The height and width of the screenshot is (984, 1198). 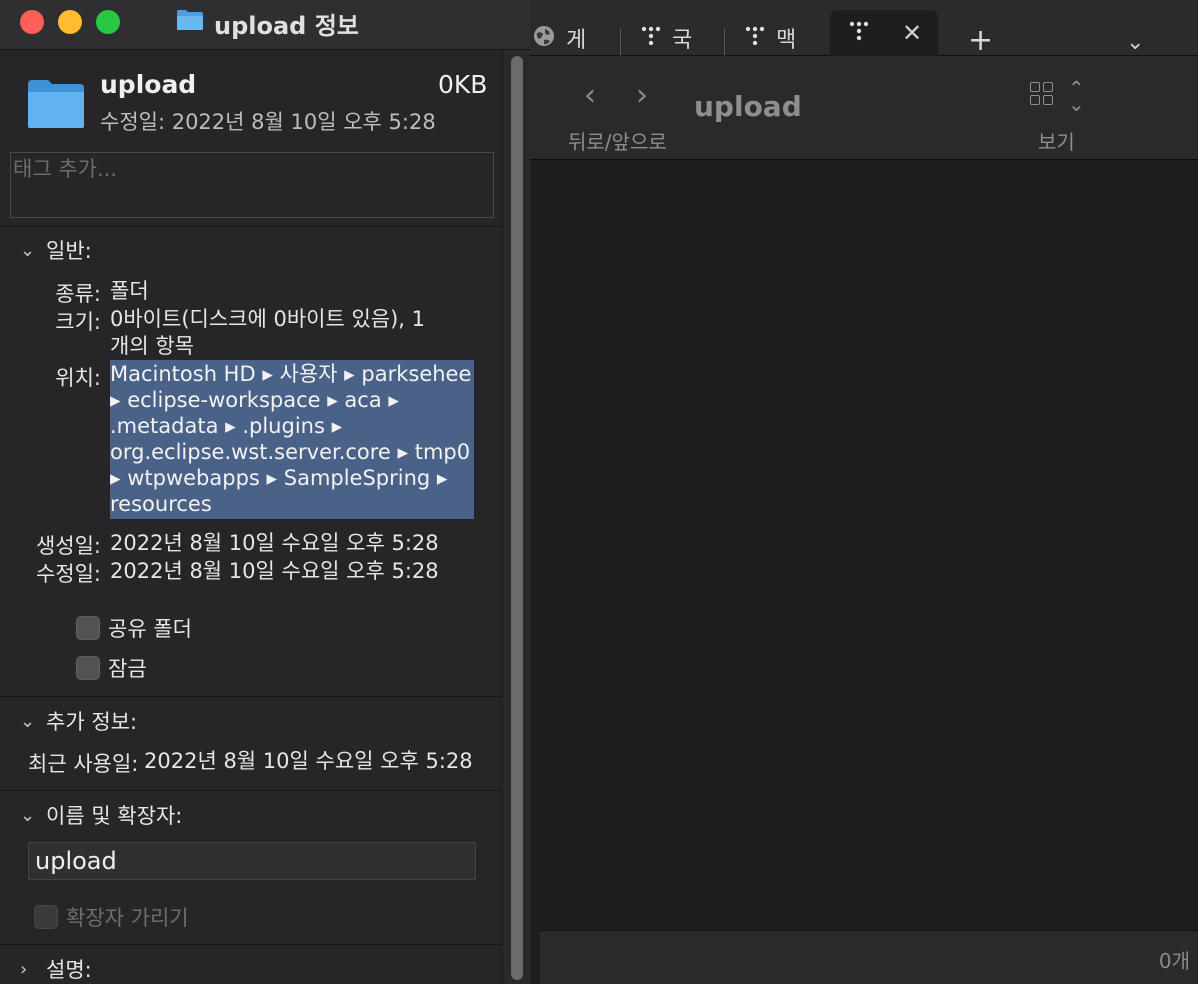 I want to click on locked-label: 잠금, so click(x=127, y=669).